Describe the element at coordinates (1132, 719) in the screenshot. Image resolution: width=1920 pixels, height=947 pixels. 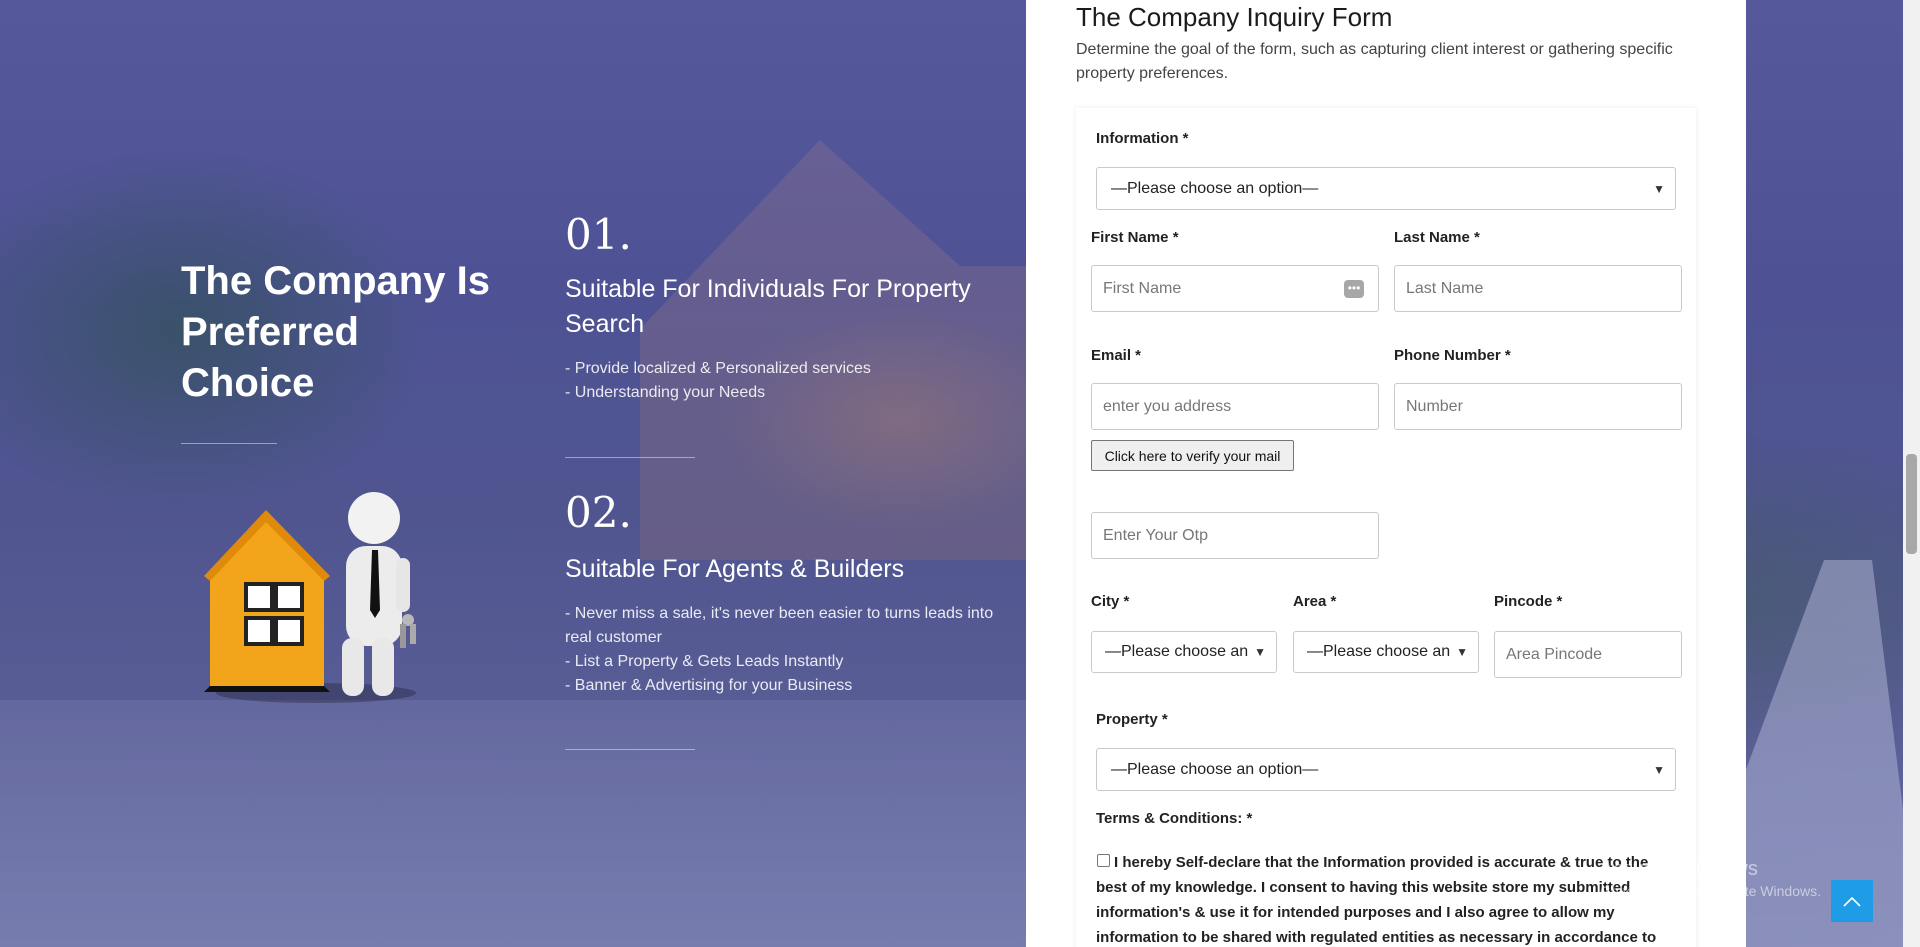
I see `property-label: Property *` at that location.